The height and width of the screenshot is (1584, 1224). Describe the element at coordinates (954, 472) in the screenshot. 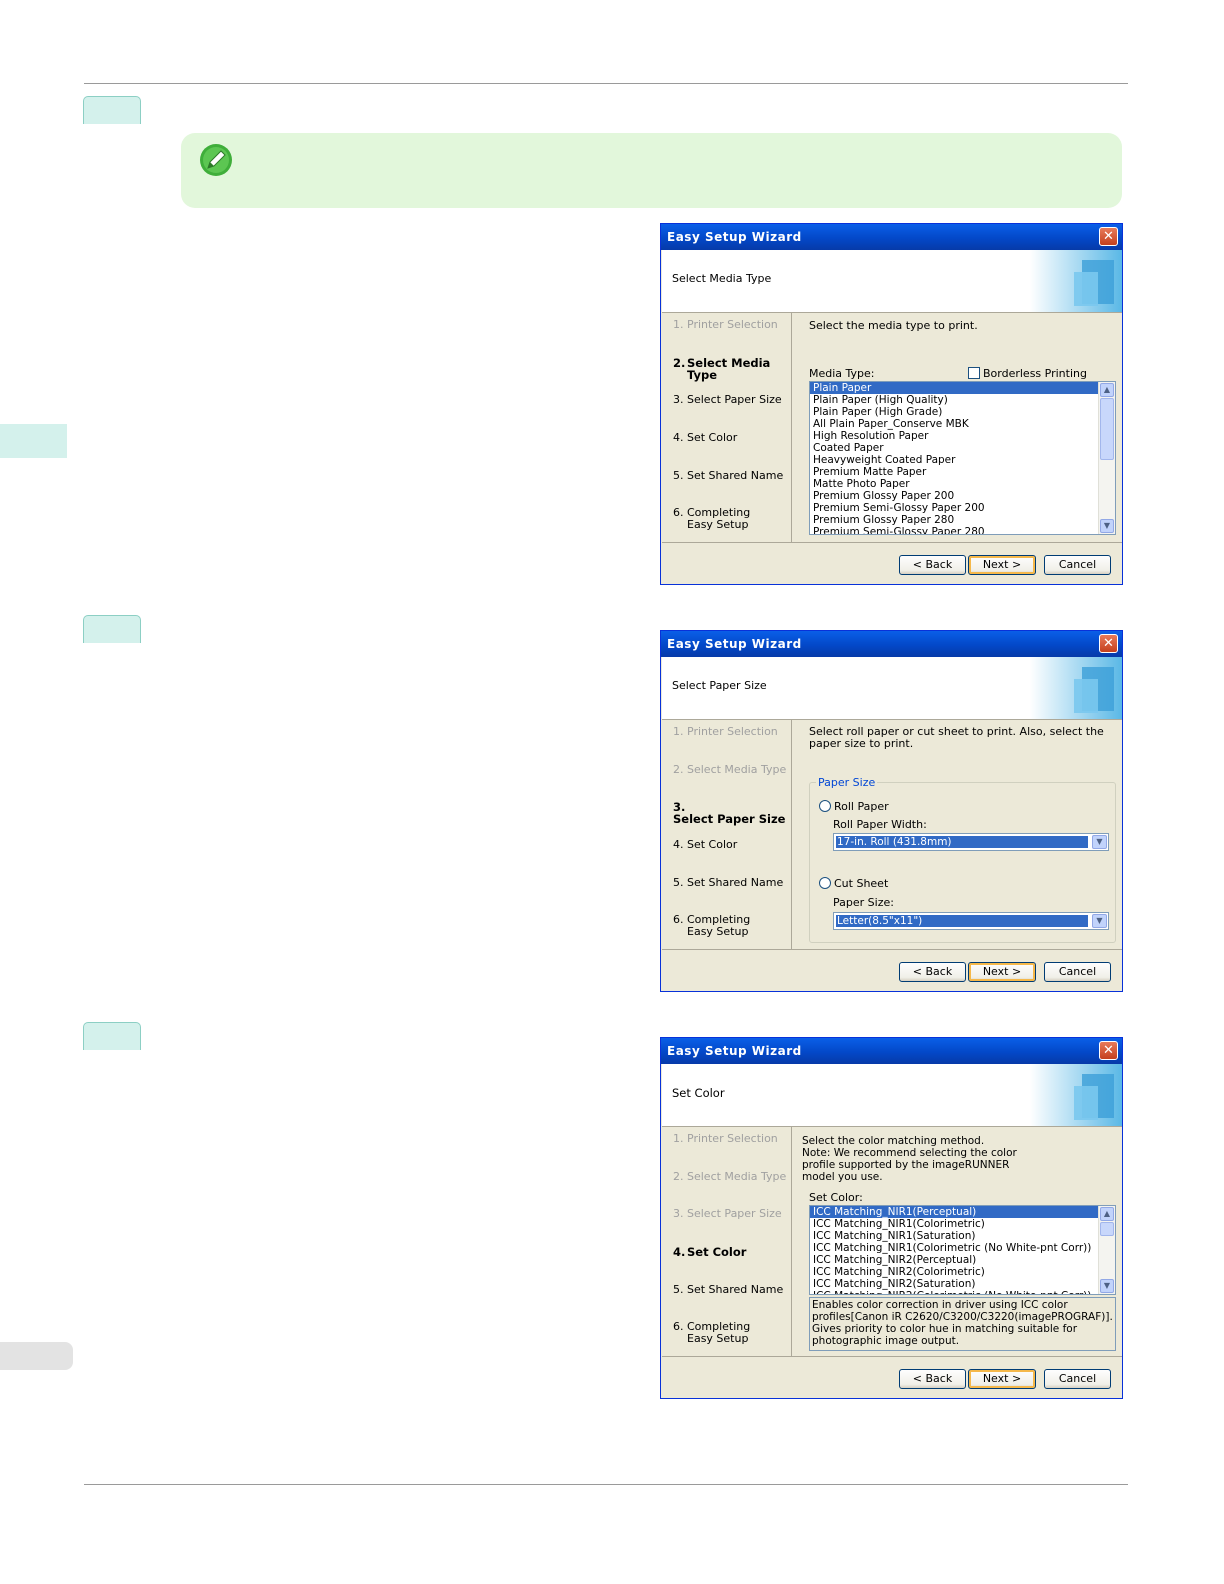

I see `media-type-list-item: Premium Matte Paper` at that location.